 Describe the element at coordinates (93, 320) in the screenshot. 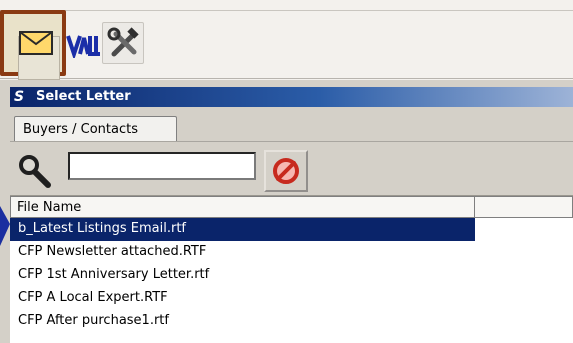

I see `file-name-cell: CFP After purchase1.rtf` at that location.